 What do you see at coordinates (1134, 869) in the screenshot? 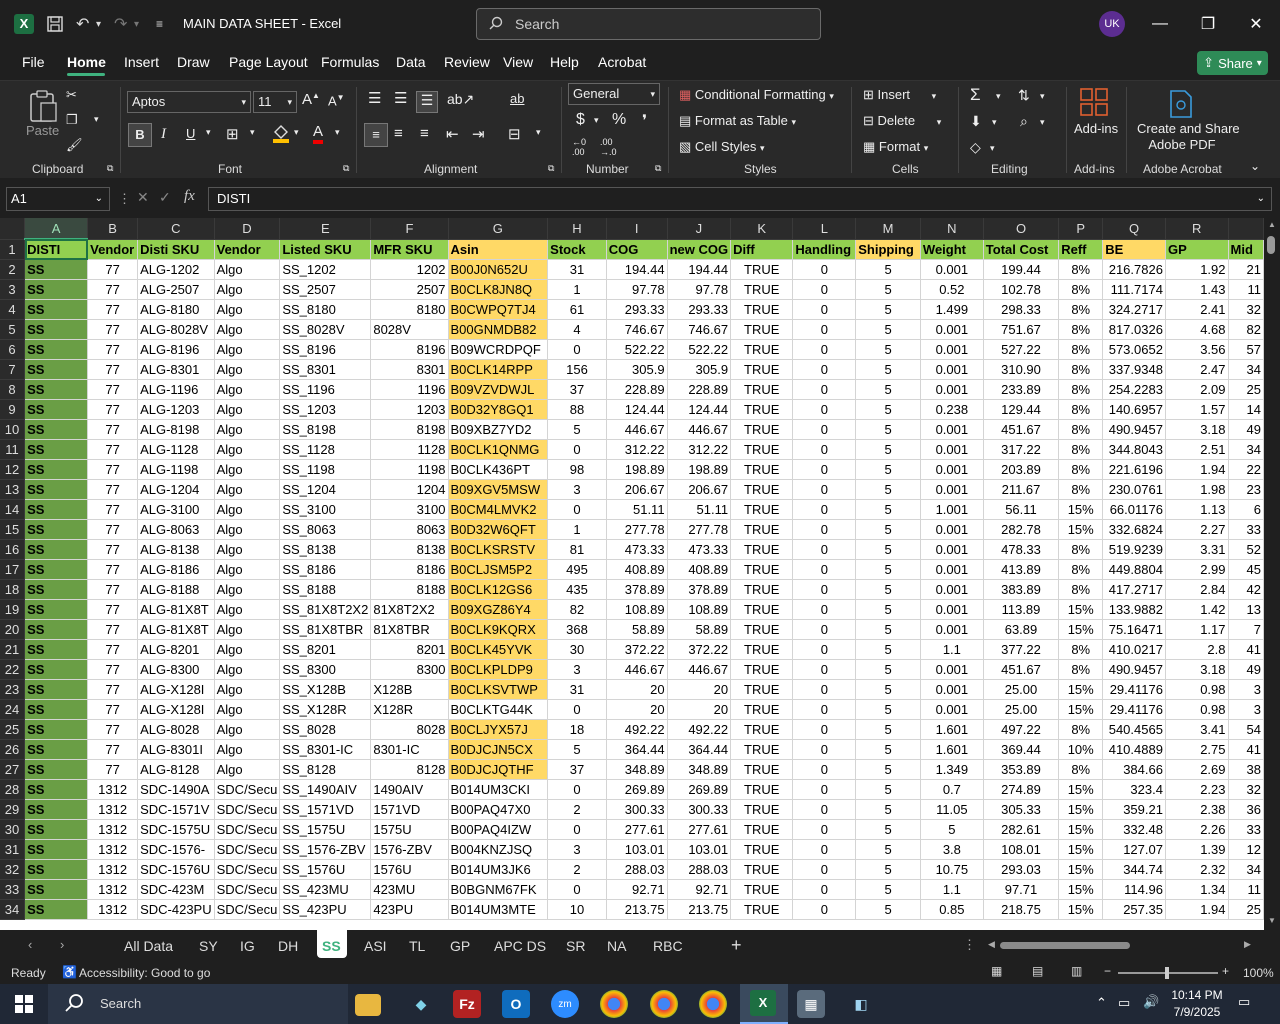
I see `table-cell: 344.74` at bounding box center [1134, 869].